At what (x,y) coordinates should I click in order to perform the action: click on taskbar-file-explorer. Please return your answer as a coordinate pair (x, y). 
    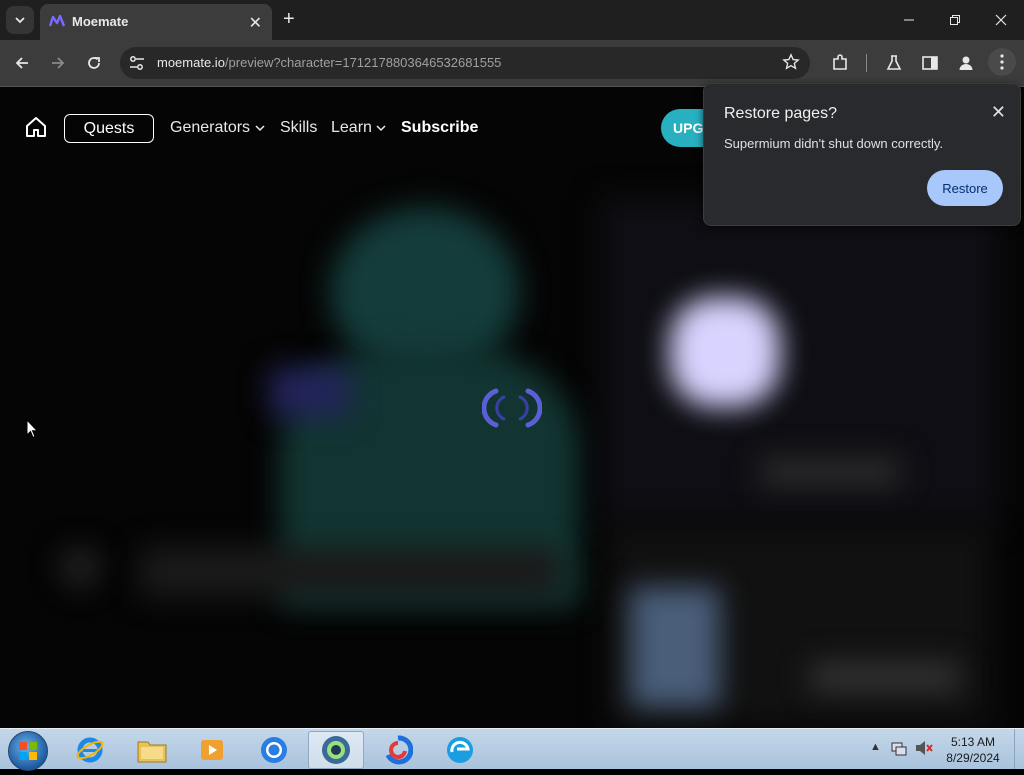
    Looking at the image, I should click on (152, 750).